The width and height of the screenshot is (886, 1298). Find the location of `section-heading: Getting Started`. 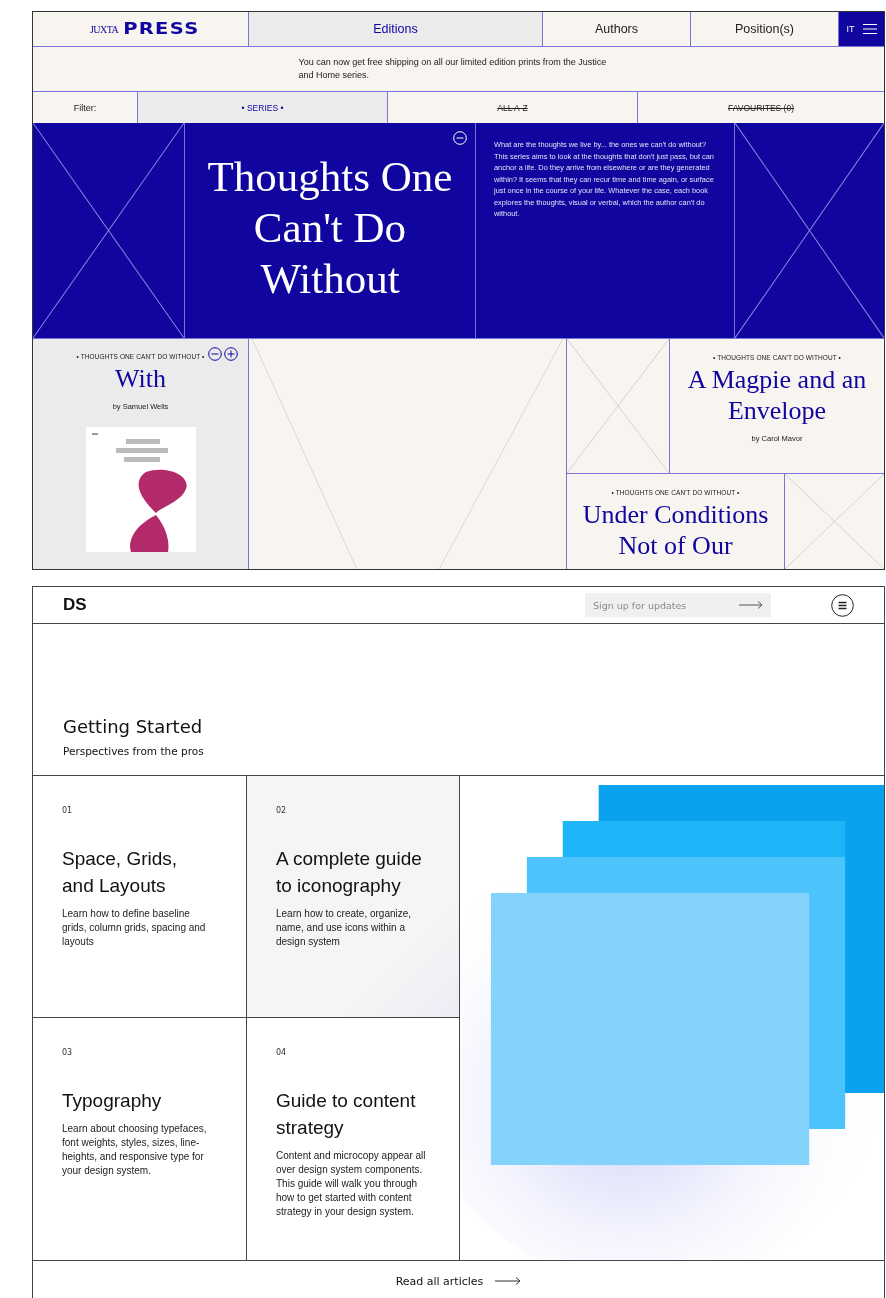

section-heading: Getting Started is located at coordinates (133, 726).